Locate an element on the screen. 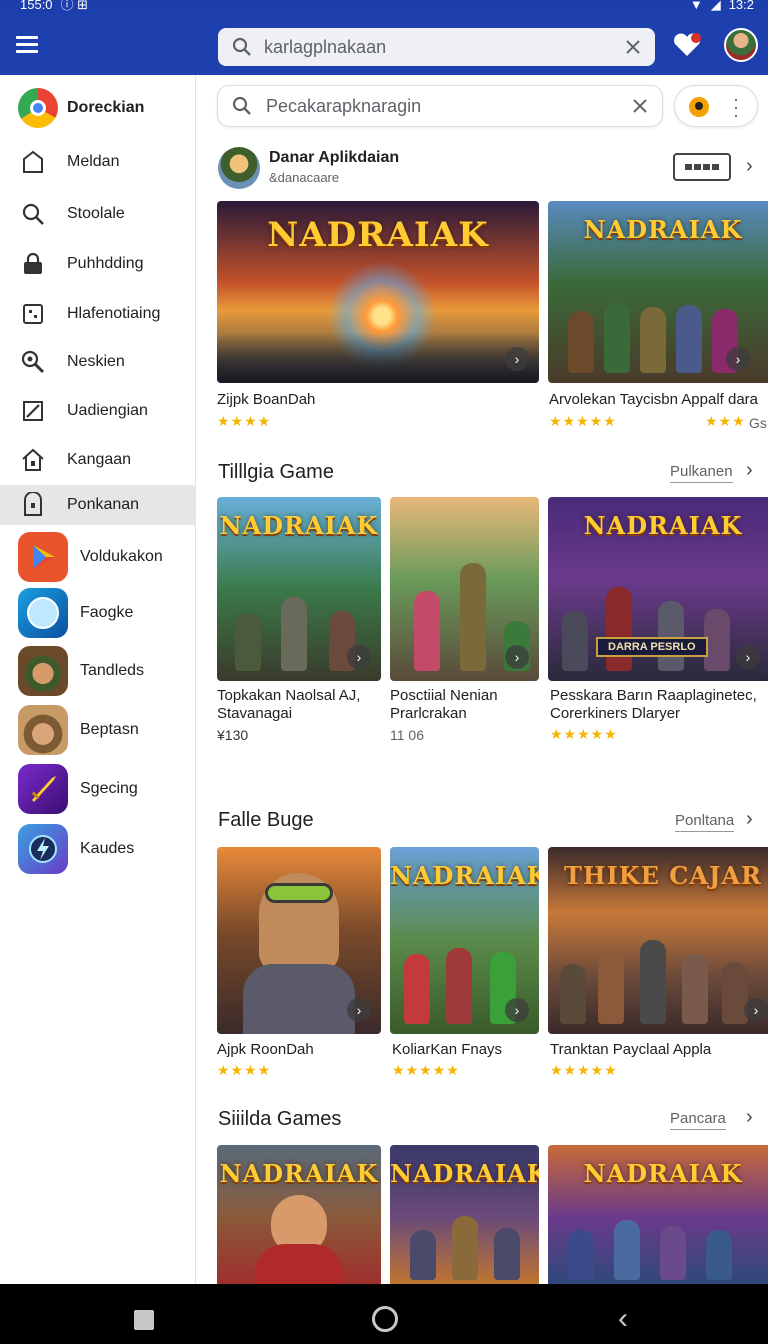 The width and height of the screenshot is (768, 1344). lightning-icon is located at coordinates (43, 849).